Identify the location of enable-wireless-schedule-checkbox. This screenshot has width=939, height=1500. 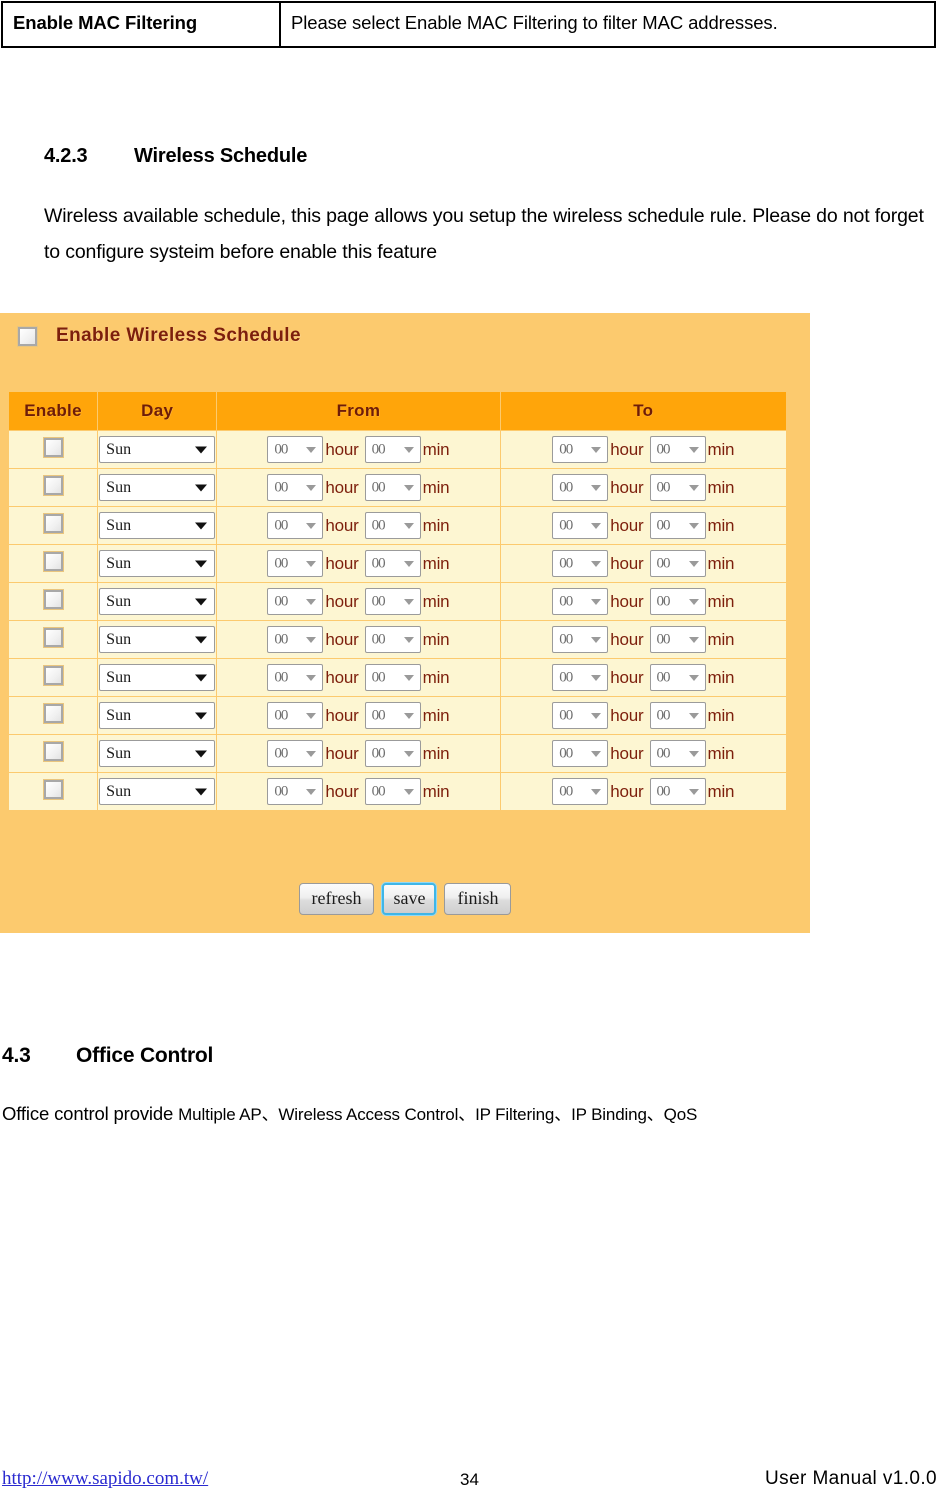
(27, 336).